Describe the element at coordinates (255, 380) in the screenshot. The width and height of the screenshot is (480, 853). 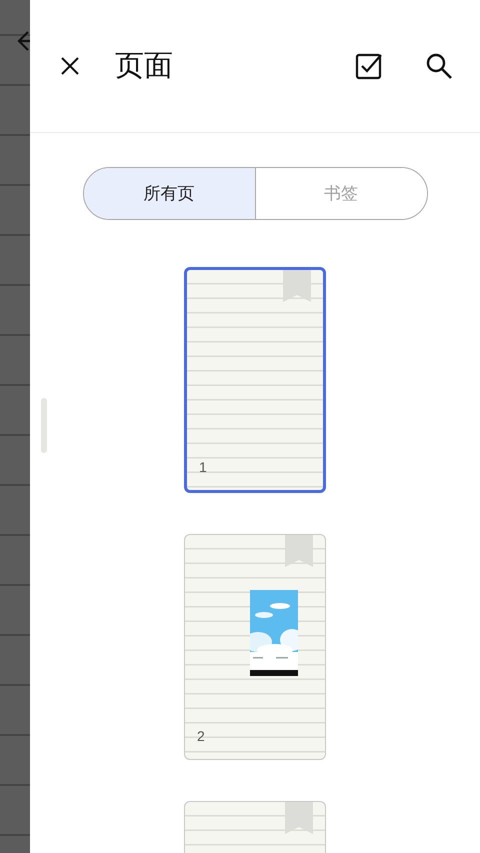
I see `page-thumbnail: 1` at that location.